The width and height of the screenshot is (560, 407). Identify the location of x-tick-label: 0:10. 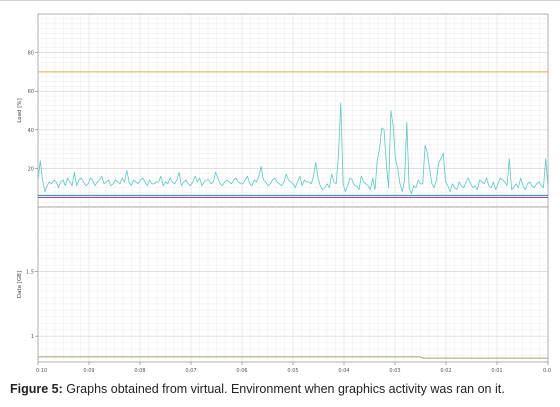
(41, 371).